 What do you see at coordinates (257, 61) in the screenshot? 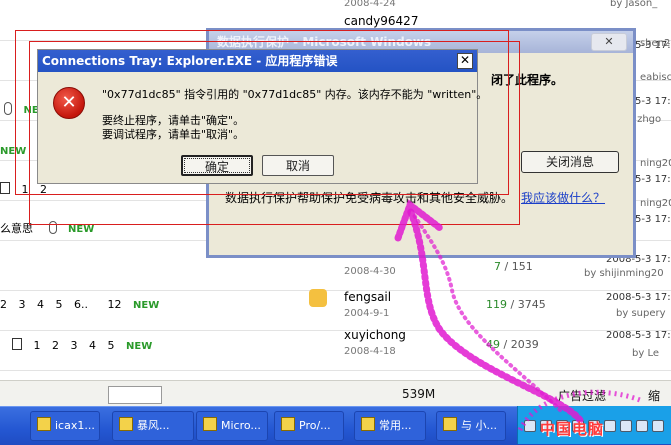
I see `error-dialog-title: Connections Tray: Explorer.EXE - 应用程序错误` at bounding box center [257, 61].